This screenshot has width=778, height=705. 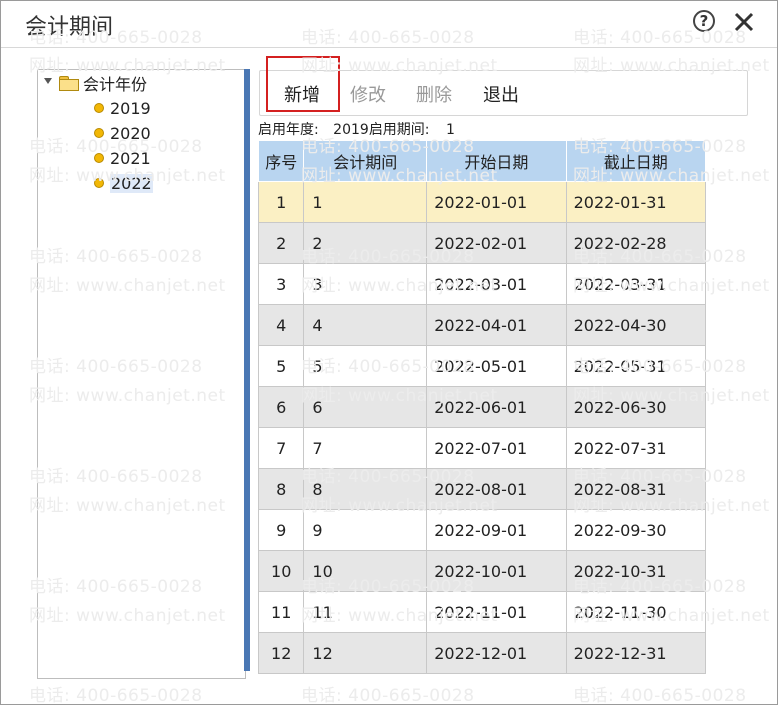 I want to click on column-header-period: 会计期间, so click(x=365, y=161).